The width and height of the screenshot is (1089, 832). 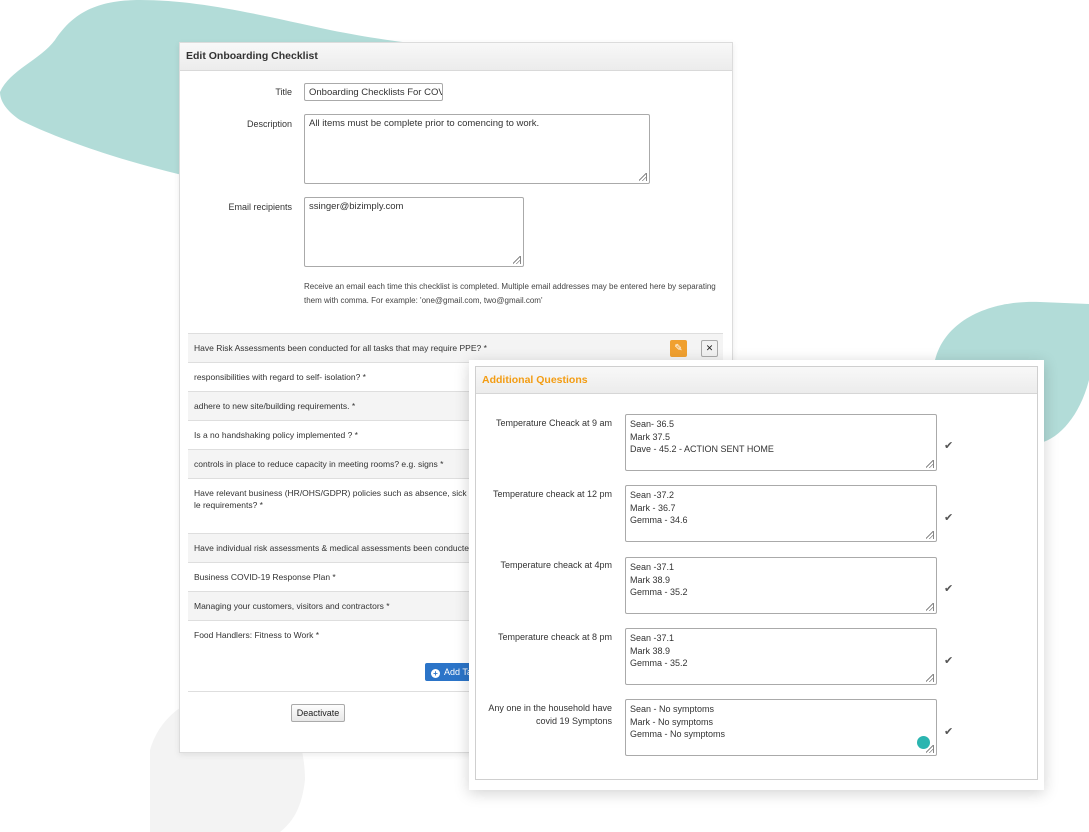 What do you see at coordinates (556, 565) in the screenshot?
I see `question-label: Temperature cheack at 4pm` at bounding box center [556, 565].